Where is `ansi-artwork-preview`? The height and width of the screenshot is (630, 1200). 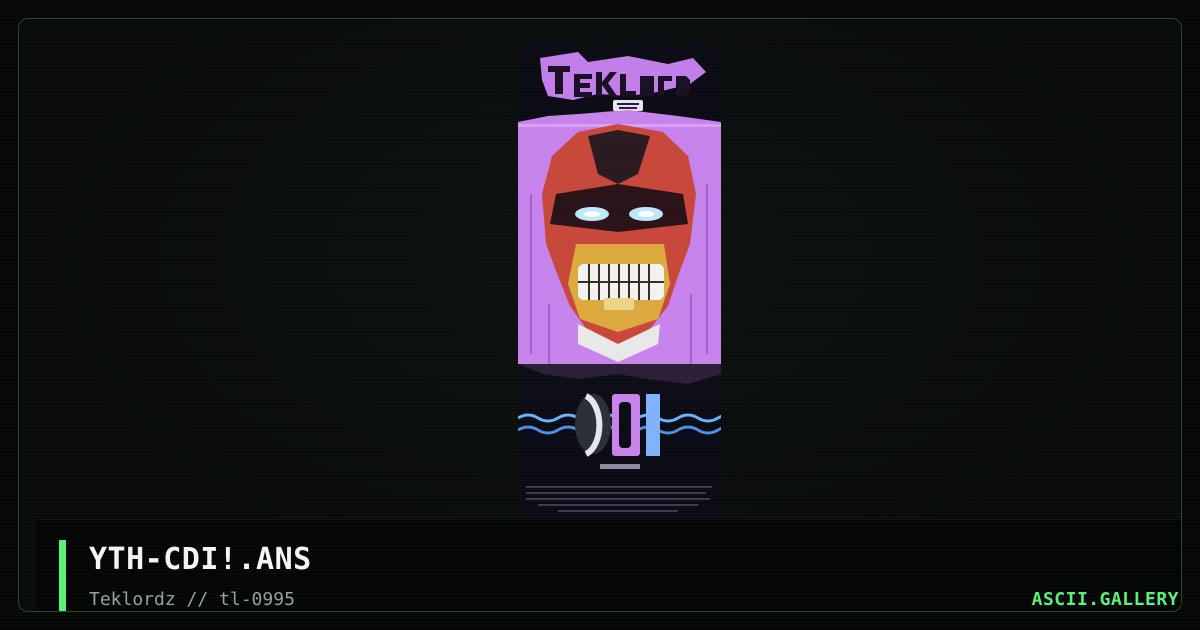
ansi-artwork-preview is located at coordinates (619, 281).